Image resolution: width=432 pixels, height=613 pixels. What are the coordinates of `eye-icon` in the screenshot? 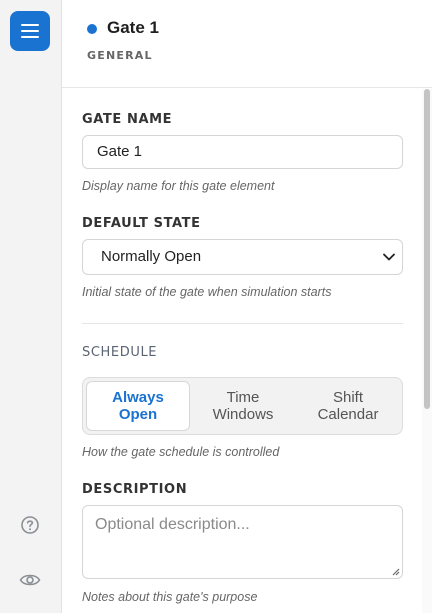 It's located at (30, 580).